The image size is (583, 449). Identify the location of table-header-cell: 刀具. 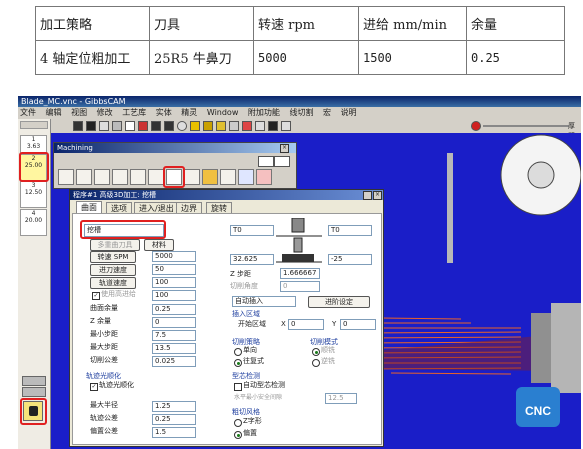
(201, 23).